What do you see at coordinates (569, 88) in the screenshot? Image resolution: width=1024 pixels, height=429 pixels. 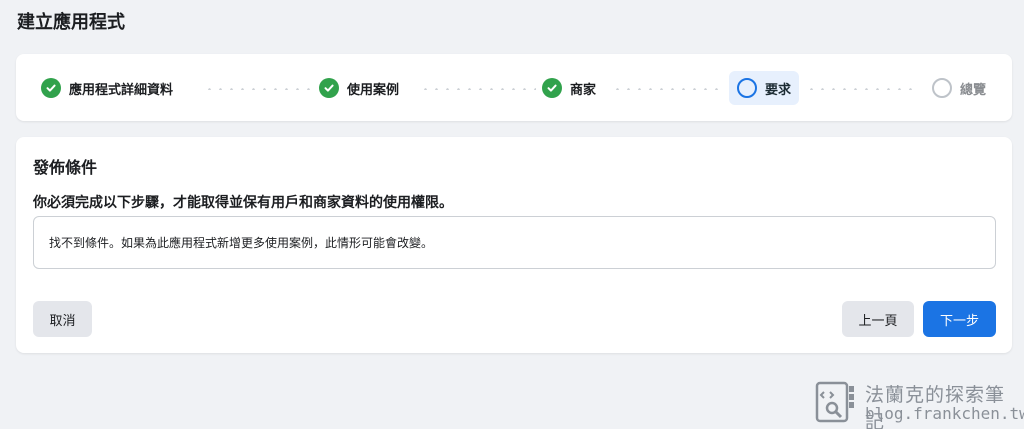 I see `step-business: 商家` at bounding box center [569, 88].